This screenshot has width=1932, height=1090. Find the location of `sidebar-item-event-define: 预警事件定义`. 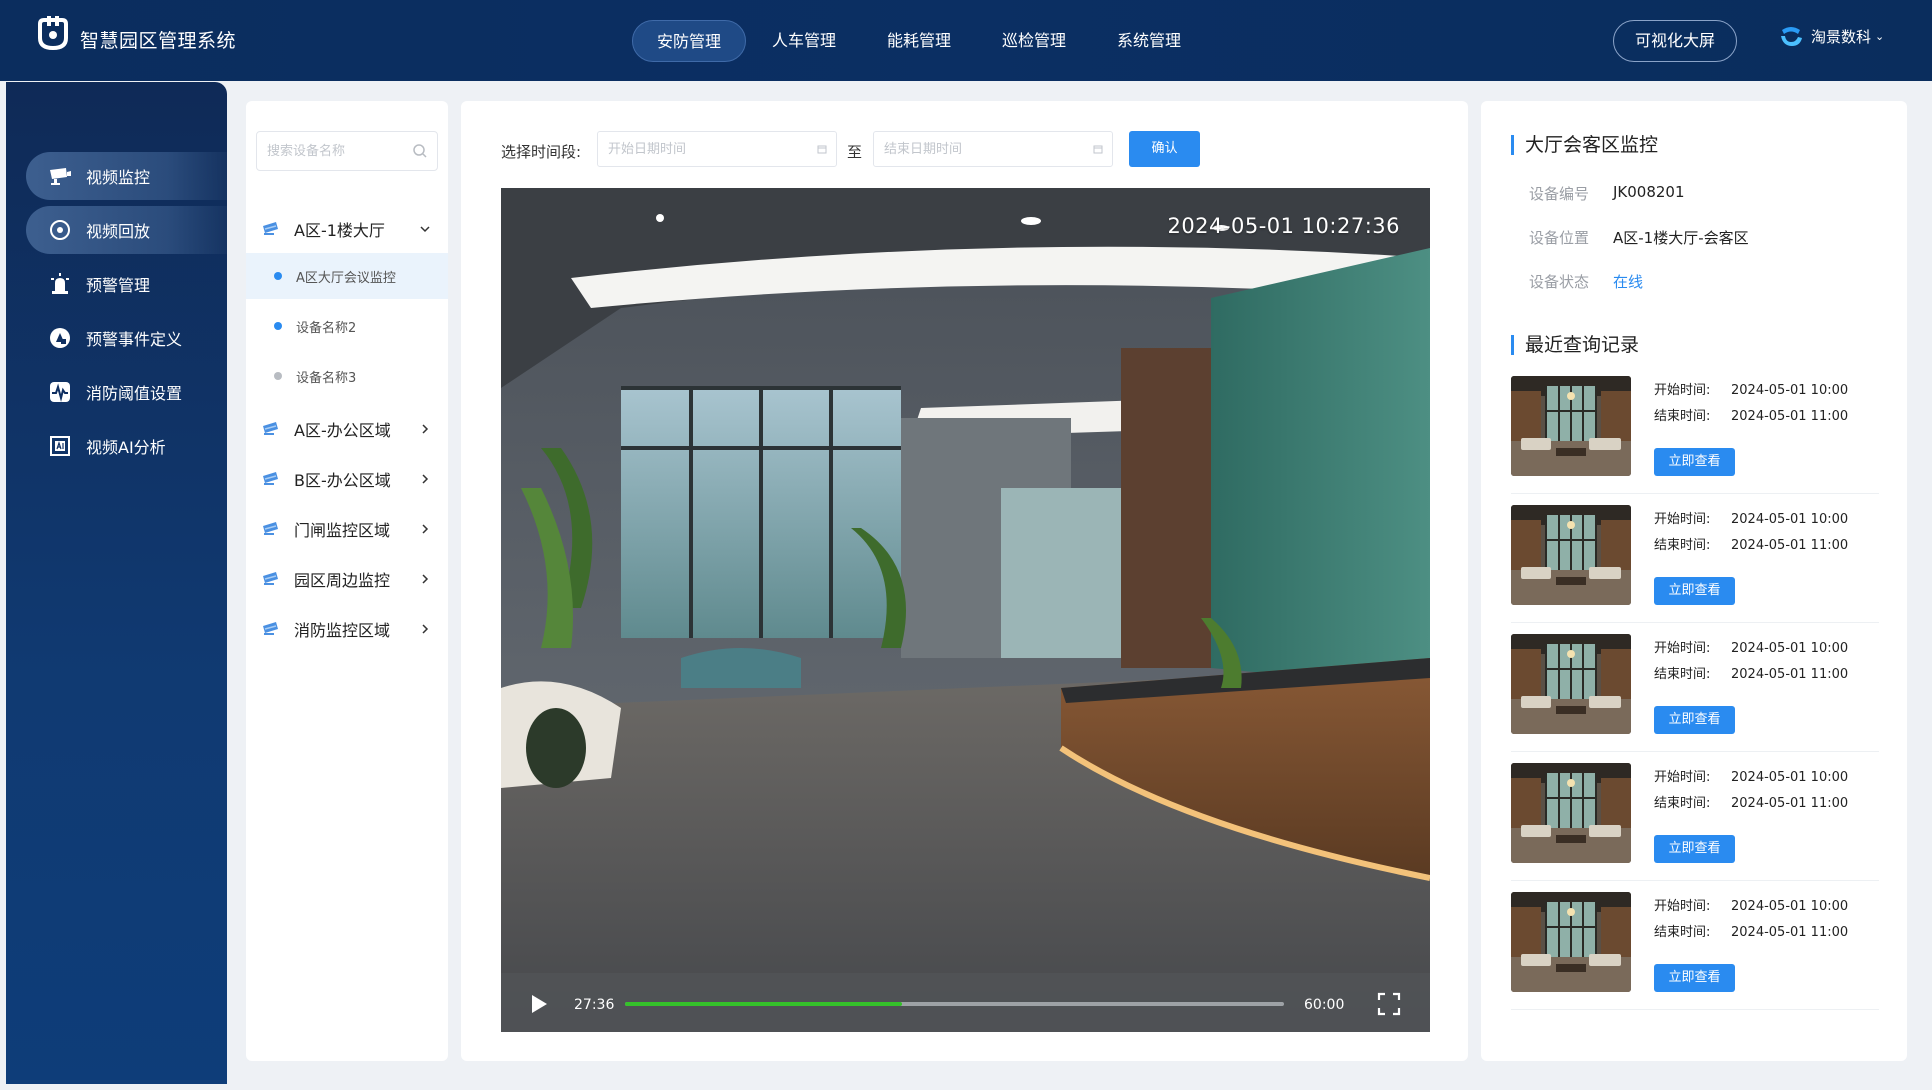

sidebar-item-event-define: 预警事件定义 is located at coordinates (126, 338).